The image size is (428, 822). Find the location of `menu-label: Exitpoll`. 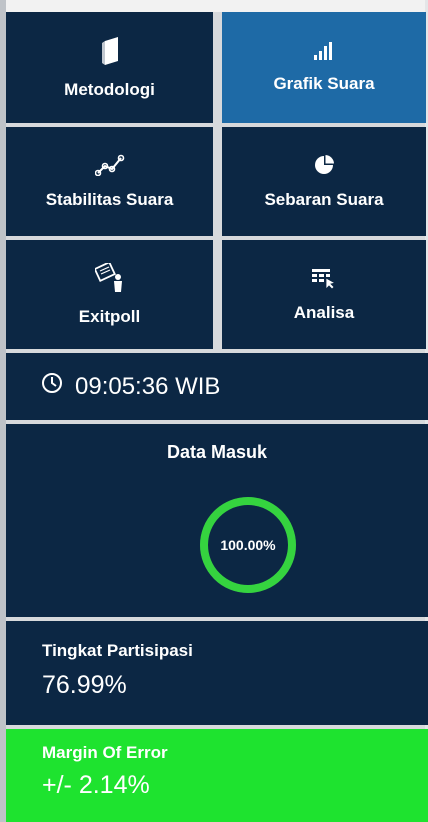

menu-label: Exitpoll is located at coordinates (109, 316).